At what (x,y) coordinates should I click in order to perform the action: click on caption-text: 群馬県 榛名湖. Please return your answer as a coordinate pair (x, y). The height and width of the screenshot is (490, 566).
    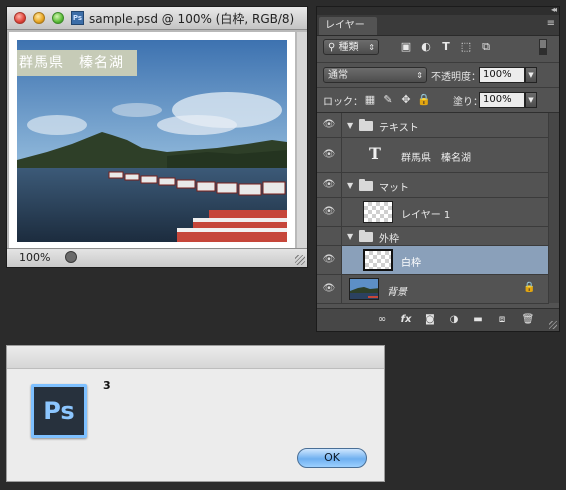
    Looking at the image, I should click on (77, 63).